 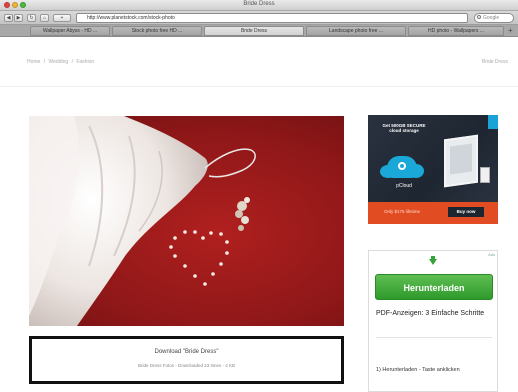 I want to click on search-icon, so click(x=479, y=17).